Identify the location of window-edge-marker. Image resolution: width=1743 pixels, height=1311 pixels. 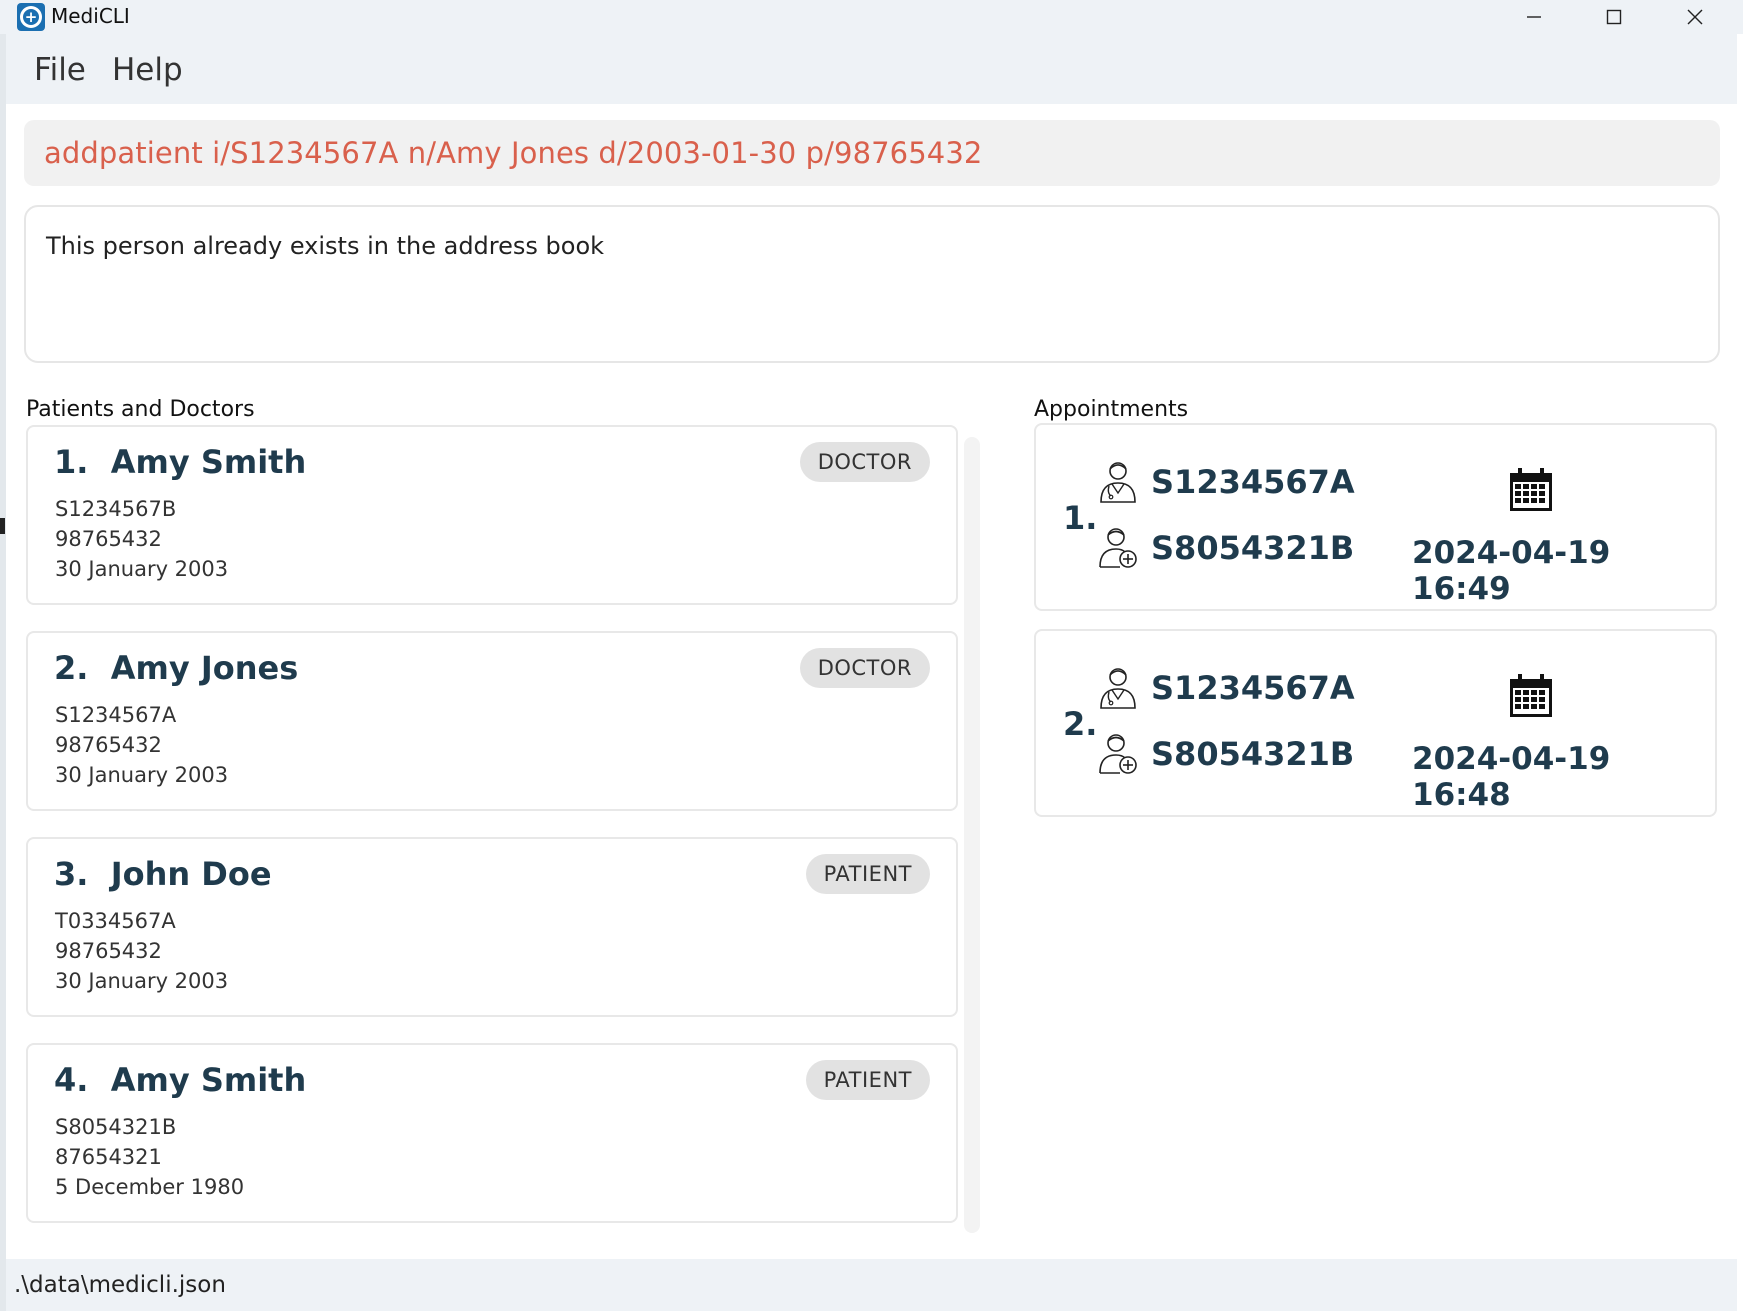
(2, 526).